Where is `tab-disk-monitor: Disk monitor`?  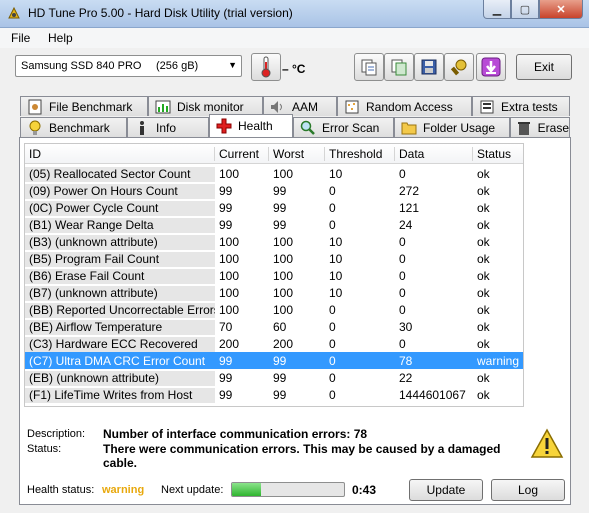 tab-disk-monitor: Disk monitor is located at coordinates (205, 106).